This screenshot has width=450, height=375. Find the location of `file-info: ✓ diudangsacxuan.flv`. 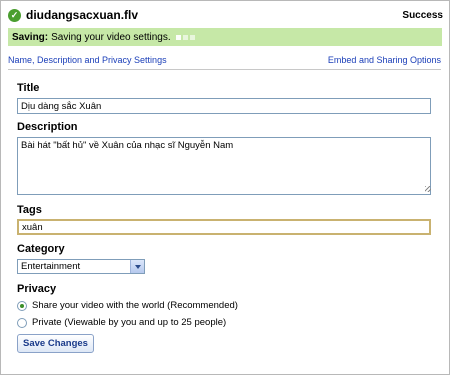

file-info: ✓ diudangsacxuan.flv is located at coordinates (73, 15).